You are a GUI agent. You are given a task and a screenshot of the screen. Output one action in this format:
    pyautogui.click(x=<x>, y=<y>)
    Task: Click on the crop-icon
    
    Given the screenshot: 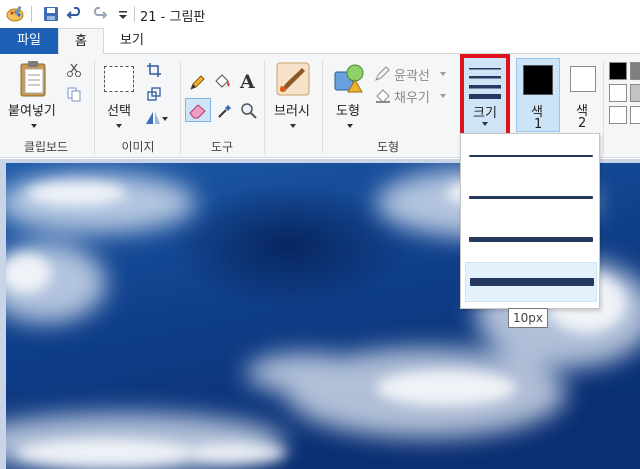 What is the action you would take?
    pyautogui.click(x=154, y=70)
    